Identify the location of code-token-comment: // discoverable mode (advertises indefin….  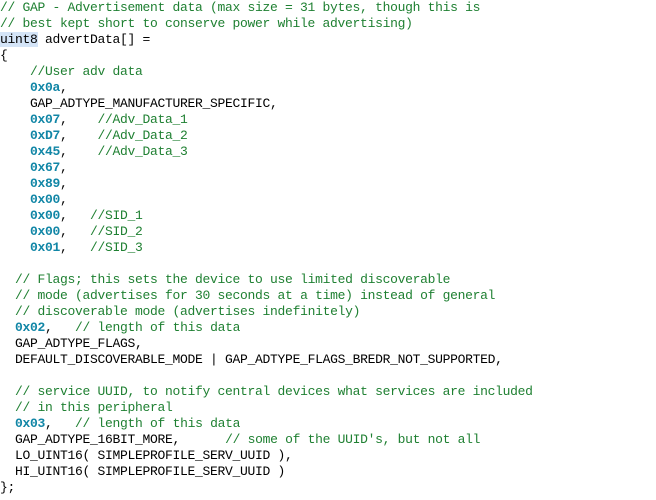
(188, 311).